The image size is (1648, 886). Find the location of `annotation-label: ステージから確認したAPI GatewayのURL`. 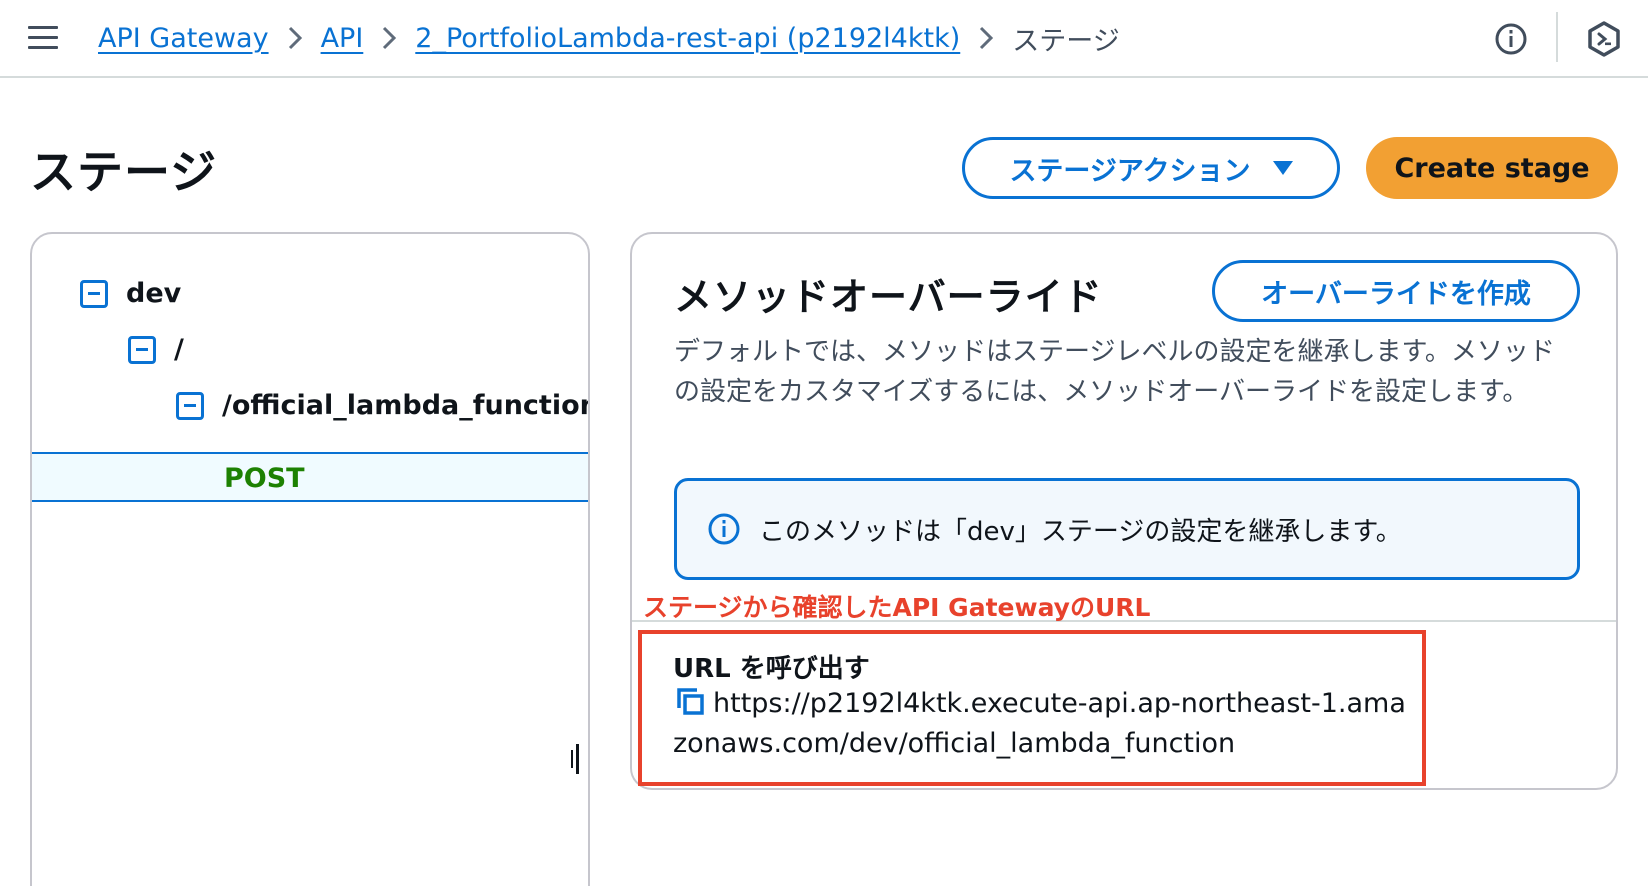

annotation-label: ステージから確認したAPI GatewayのURL is located at coordinates (897, 607).